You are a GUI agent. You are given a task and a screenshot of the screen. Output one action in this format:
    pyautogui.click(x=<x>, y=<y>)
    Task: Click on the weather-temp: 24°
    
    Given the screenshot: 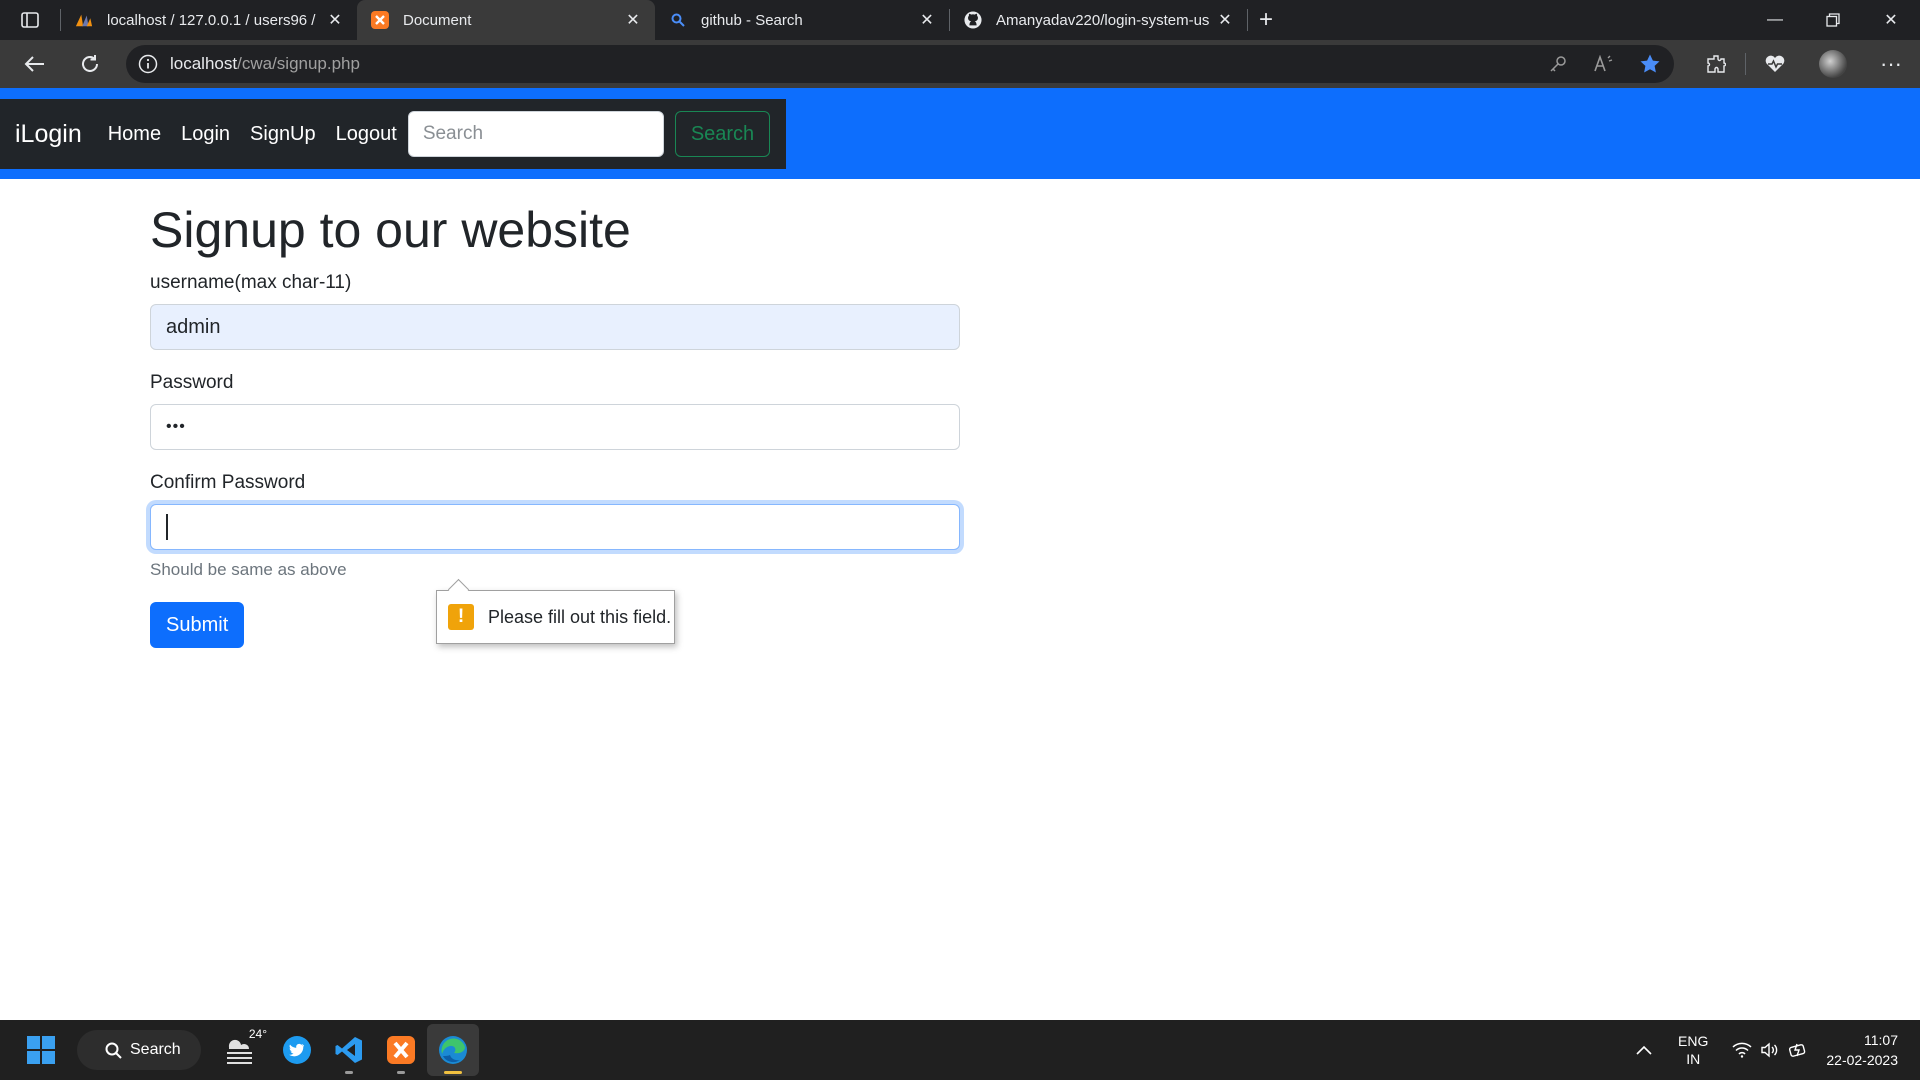 What is the action you would take?
    pyautogui.click(x=257, y=1034)
    